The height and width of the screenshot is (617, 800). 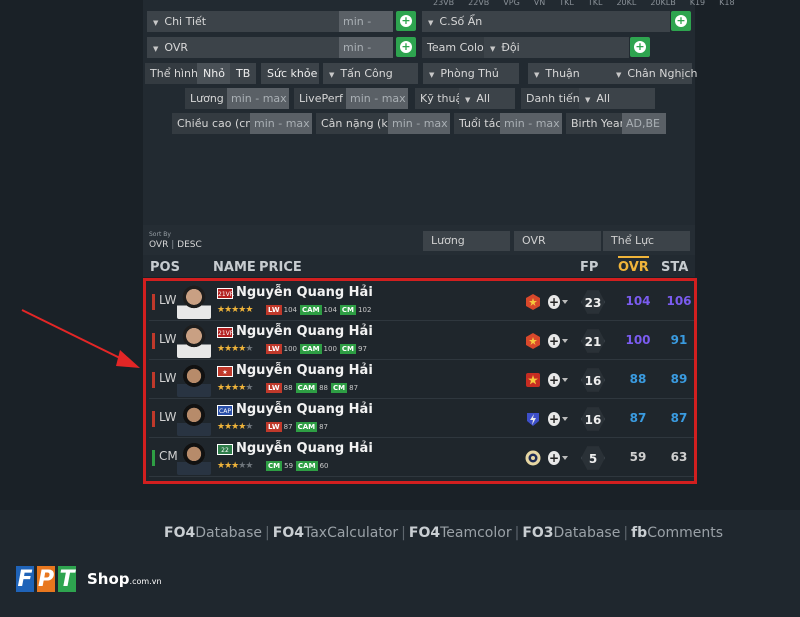 What do you see at coordinates (206, 98) in the screenshot?
I see `luong-label: Lương` at bounding box center [206, 98].